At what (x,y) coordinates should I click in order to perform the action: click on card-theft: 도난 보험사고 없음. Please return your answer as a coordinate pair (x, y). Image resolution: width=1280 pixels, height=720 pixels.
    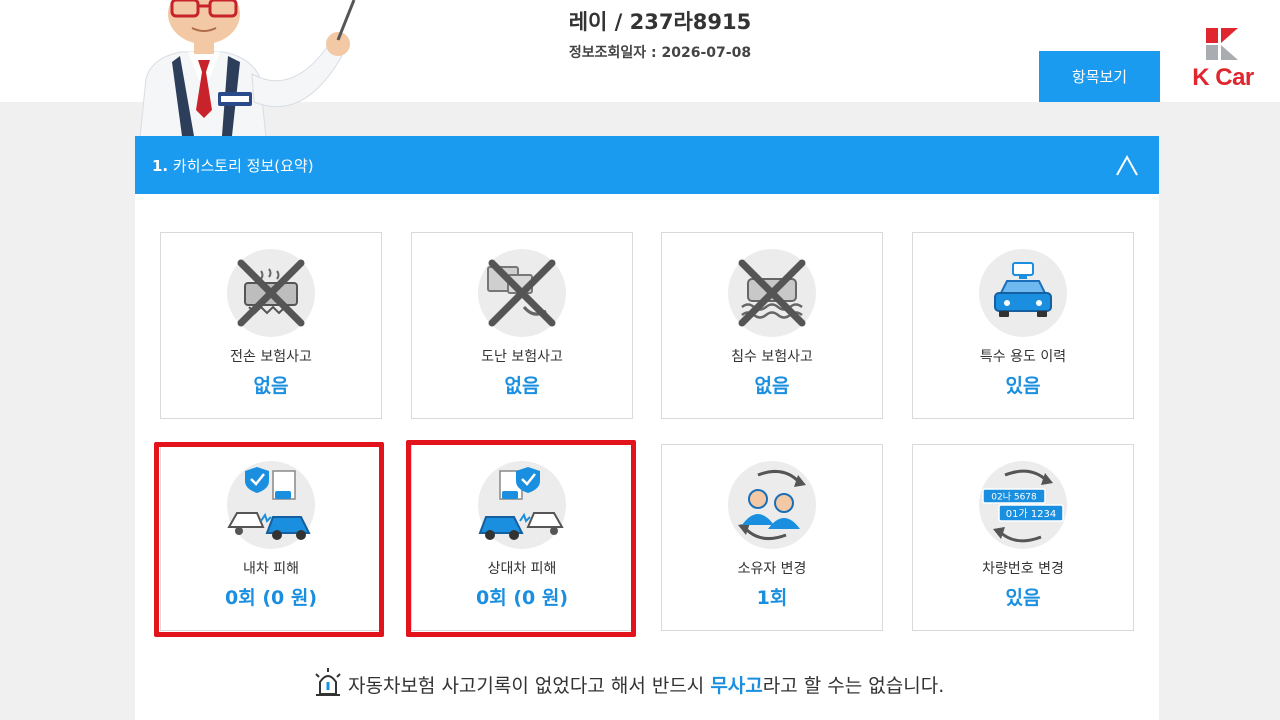
    Looking at the image, I should click on (522, 325).